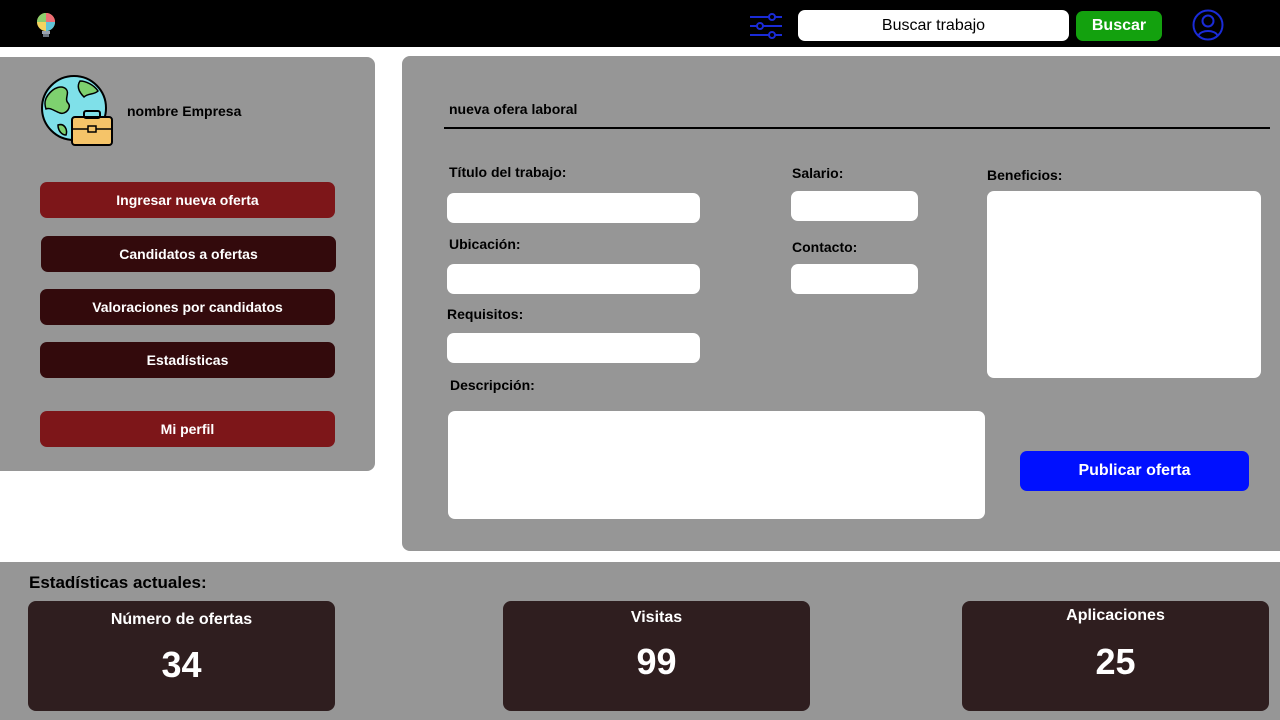 Image resolution: width=1280 pixels, height=720 pixels. Describe the element at coordinates (1134, 471) in the screenshot. I see `publish-offer-button: Publicar oferta` at that location.